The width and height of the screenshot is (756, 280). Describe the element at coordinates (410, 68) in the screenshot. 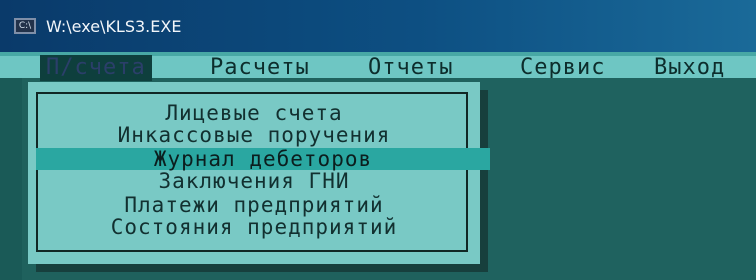

I see `menu-reports: Отчеты` at that location.